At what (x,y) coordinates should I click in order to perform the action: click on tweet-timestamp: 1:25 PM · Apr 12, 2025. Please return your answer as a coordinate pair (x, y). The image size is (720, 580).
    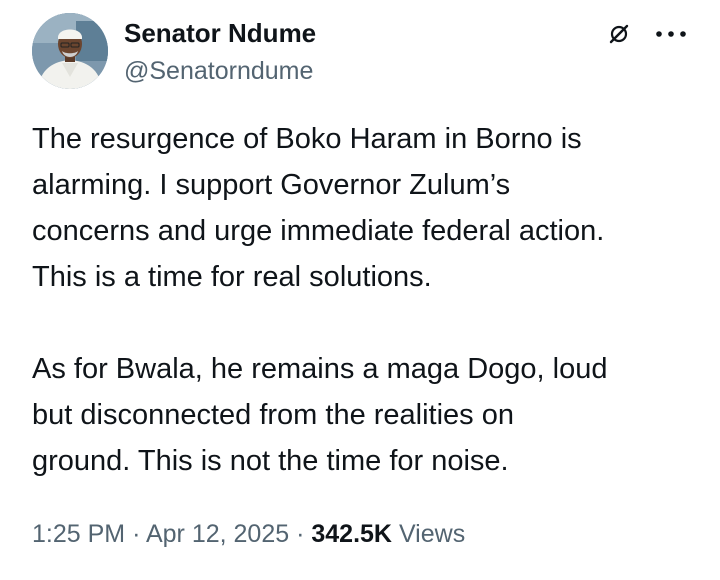
    Looking at the image, I should click on (160, 534).